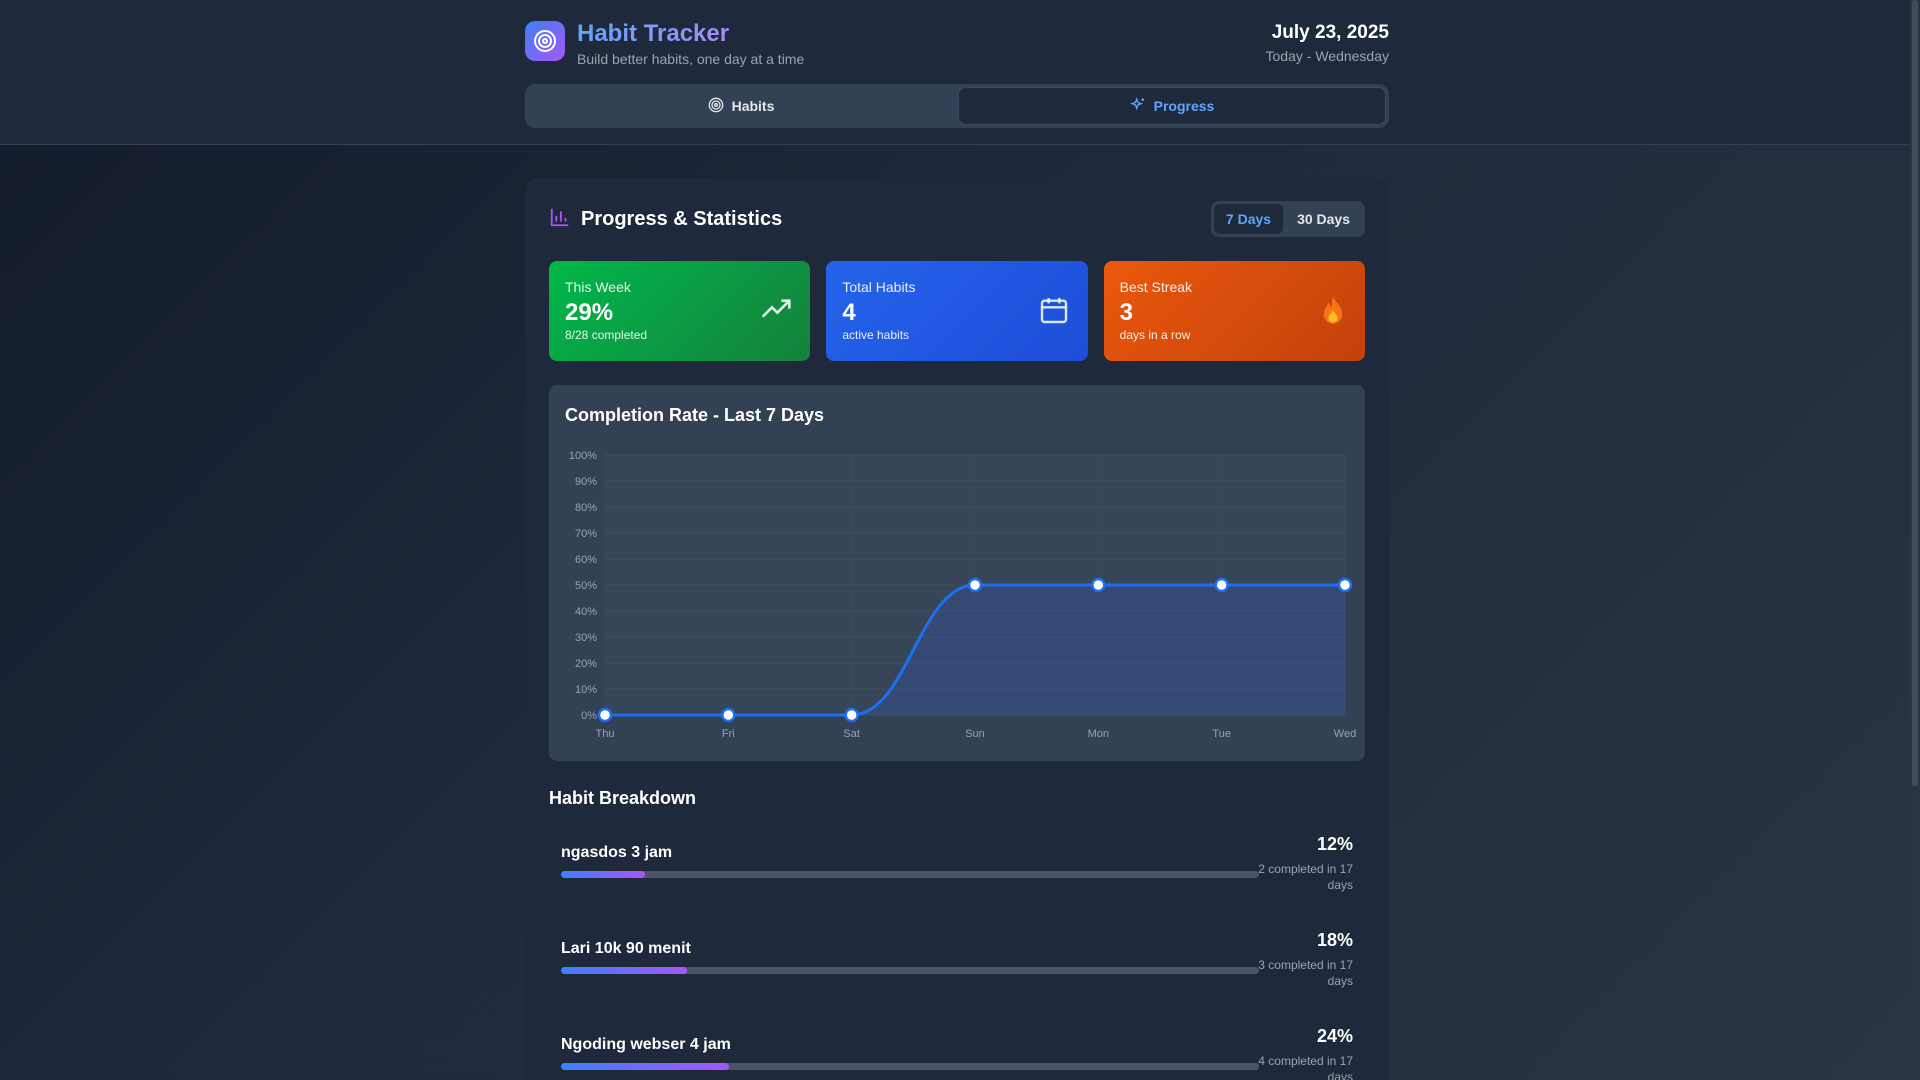  I want to click on y-tick-label: 100%, so click(583, 456).